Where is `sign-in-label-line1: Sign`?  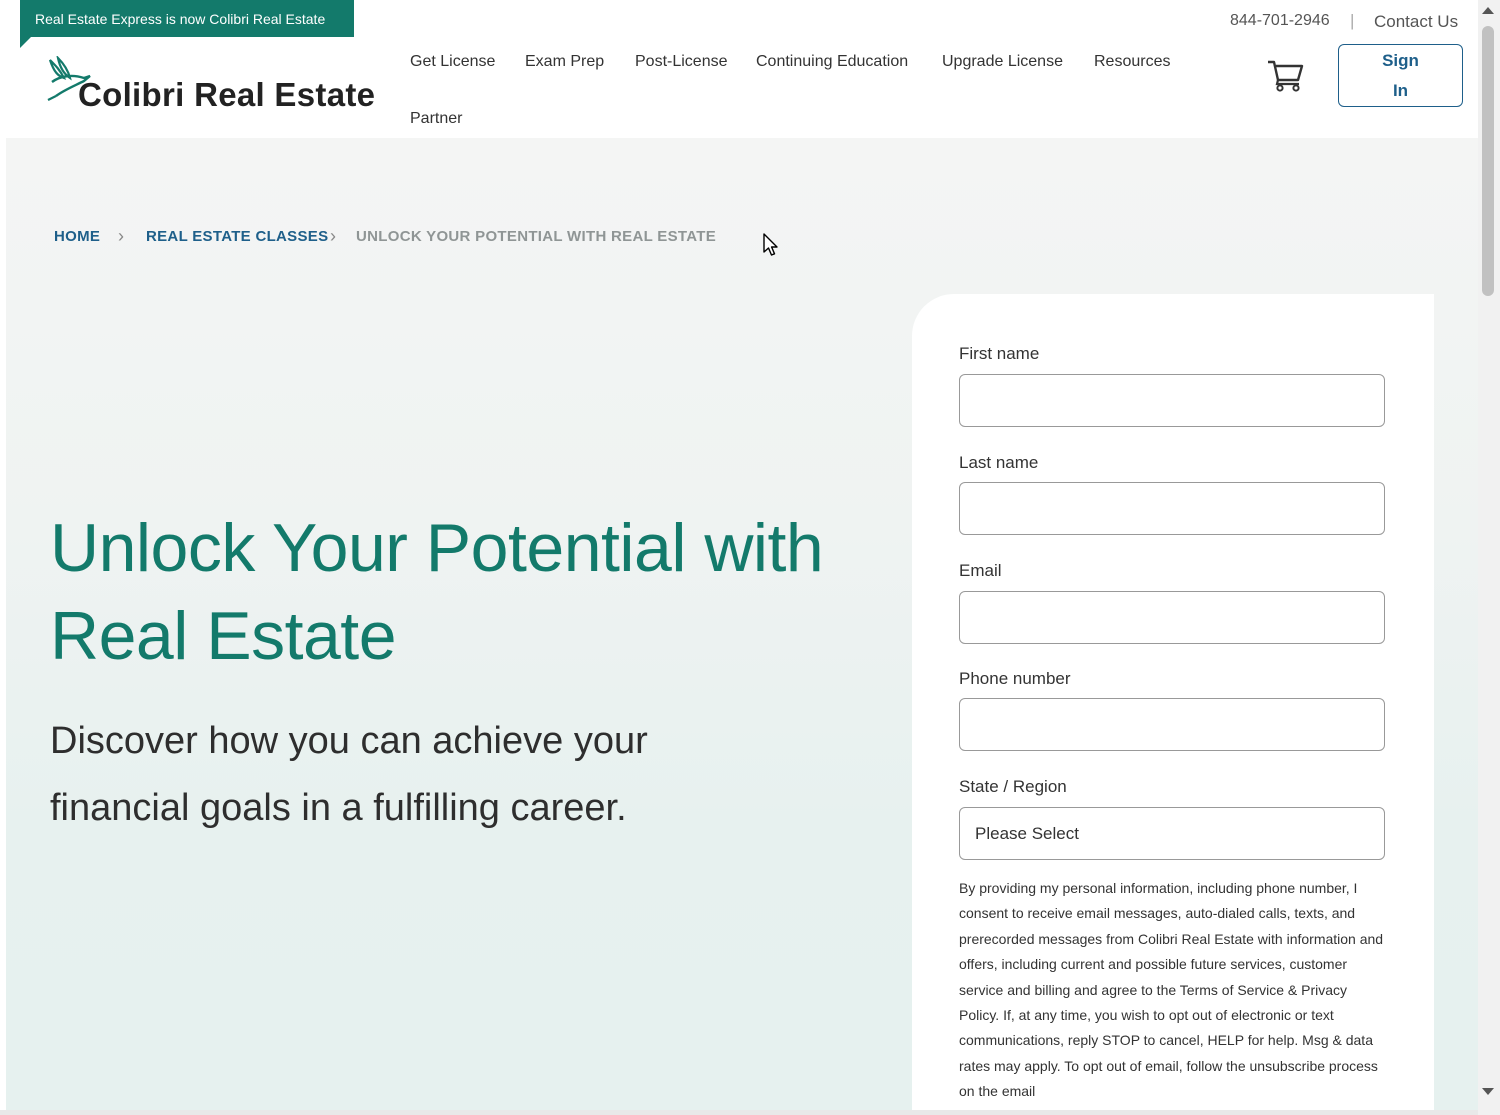 sign-in-label-line1: Sign is located at coordinates (1400, 60).